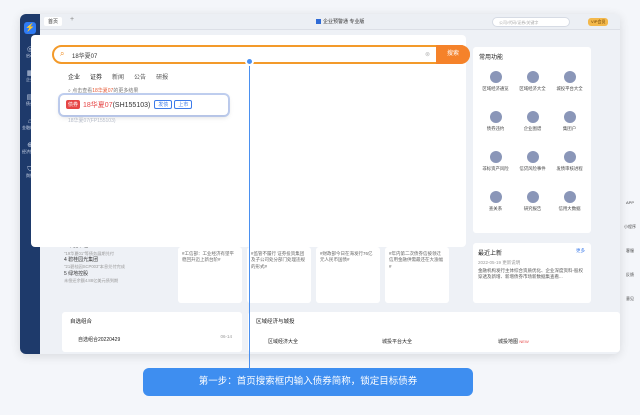 Image resolution: width=640 pixels, height=415 pixels. Describe the element at coordinates (308, 382) in the screenshot. I see `step-caption: 第一步：首页搜索框内输入债券简称，锁定目标债券` at that location.